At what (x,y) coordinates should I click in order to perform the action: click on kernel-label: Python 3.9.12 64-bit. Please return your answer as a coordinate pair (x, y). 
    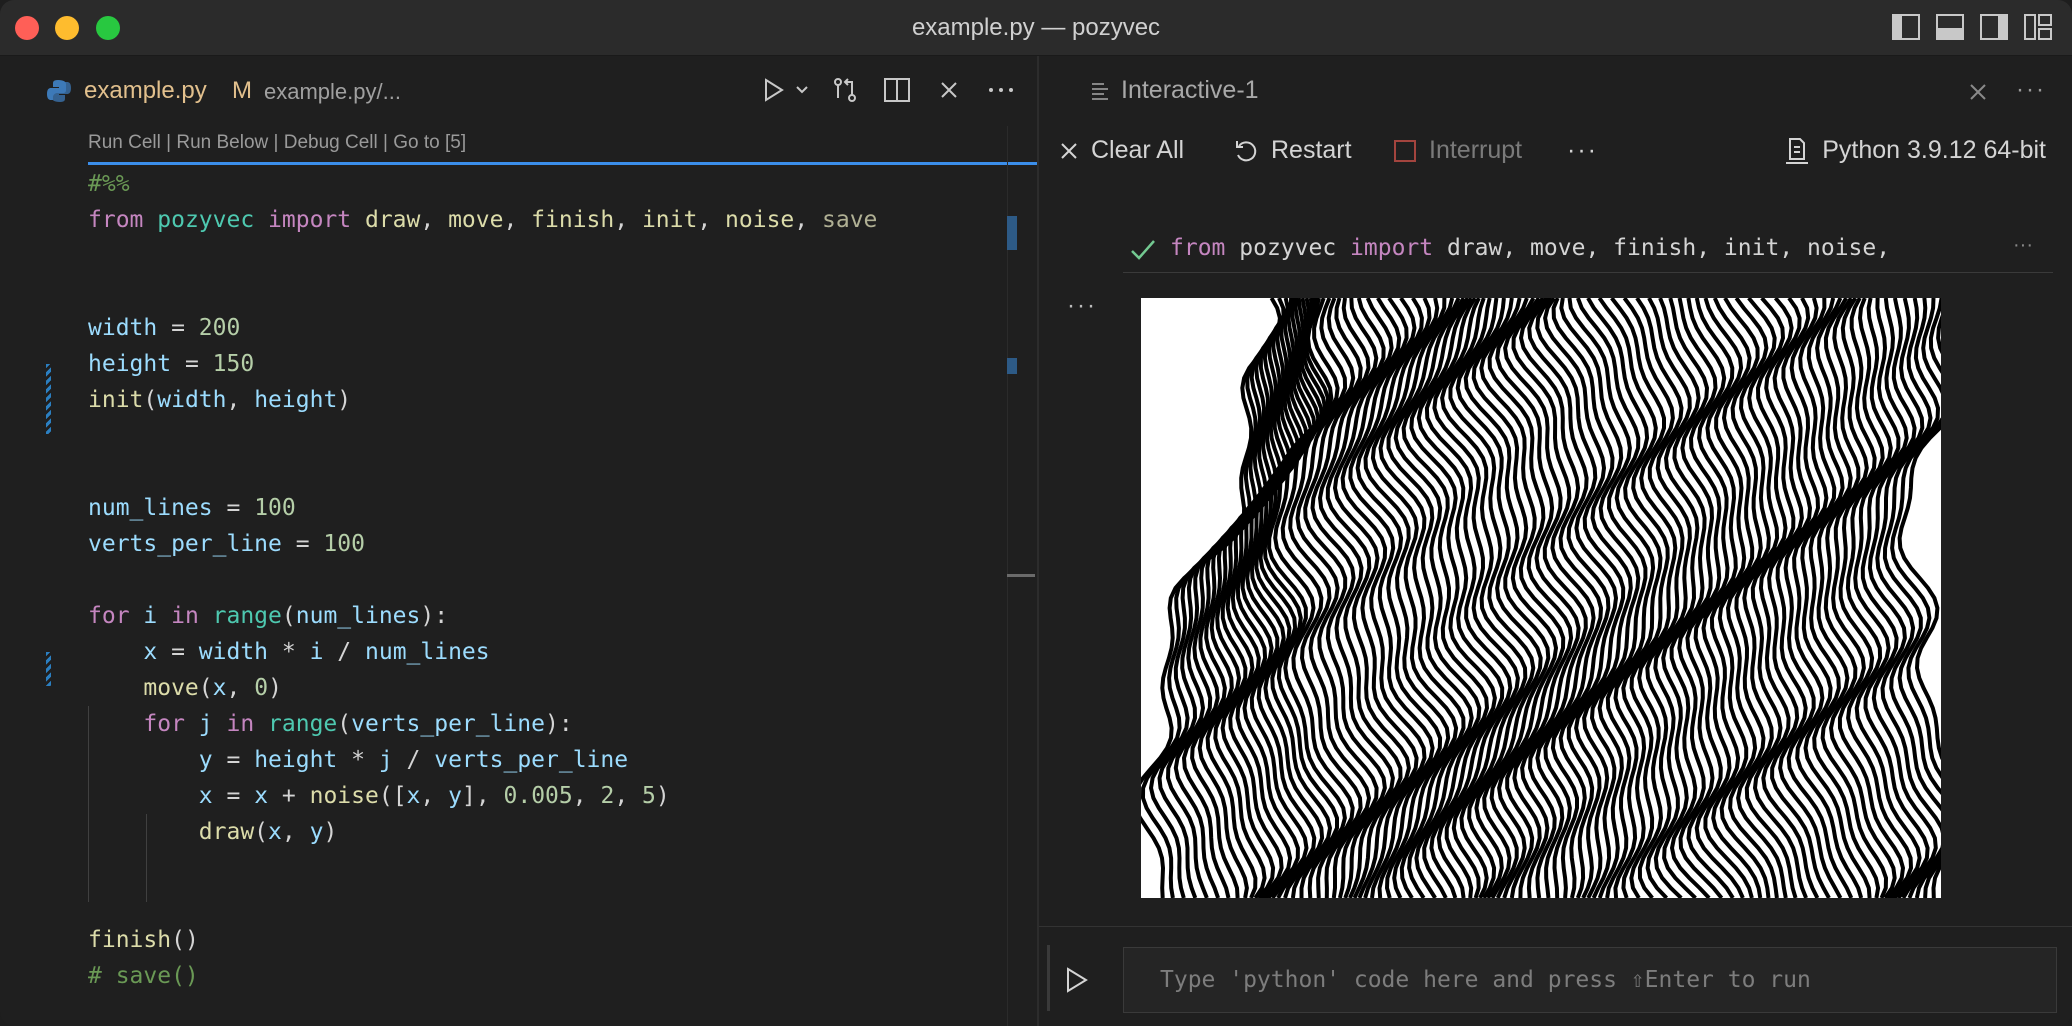
    Looking at the image, I should click on (1934, 150).